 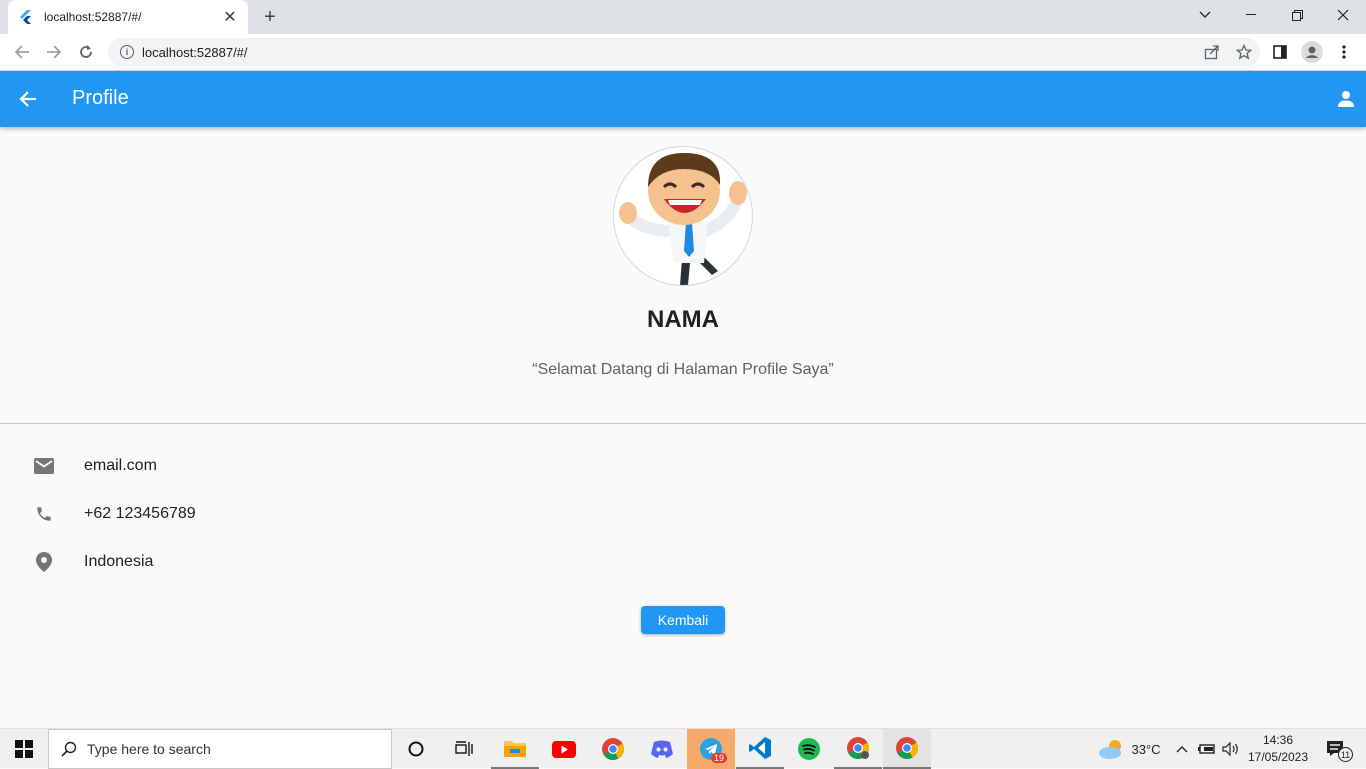 I want to click on chevron-down-icon, so click(x=1205, y=14).